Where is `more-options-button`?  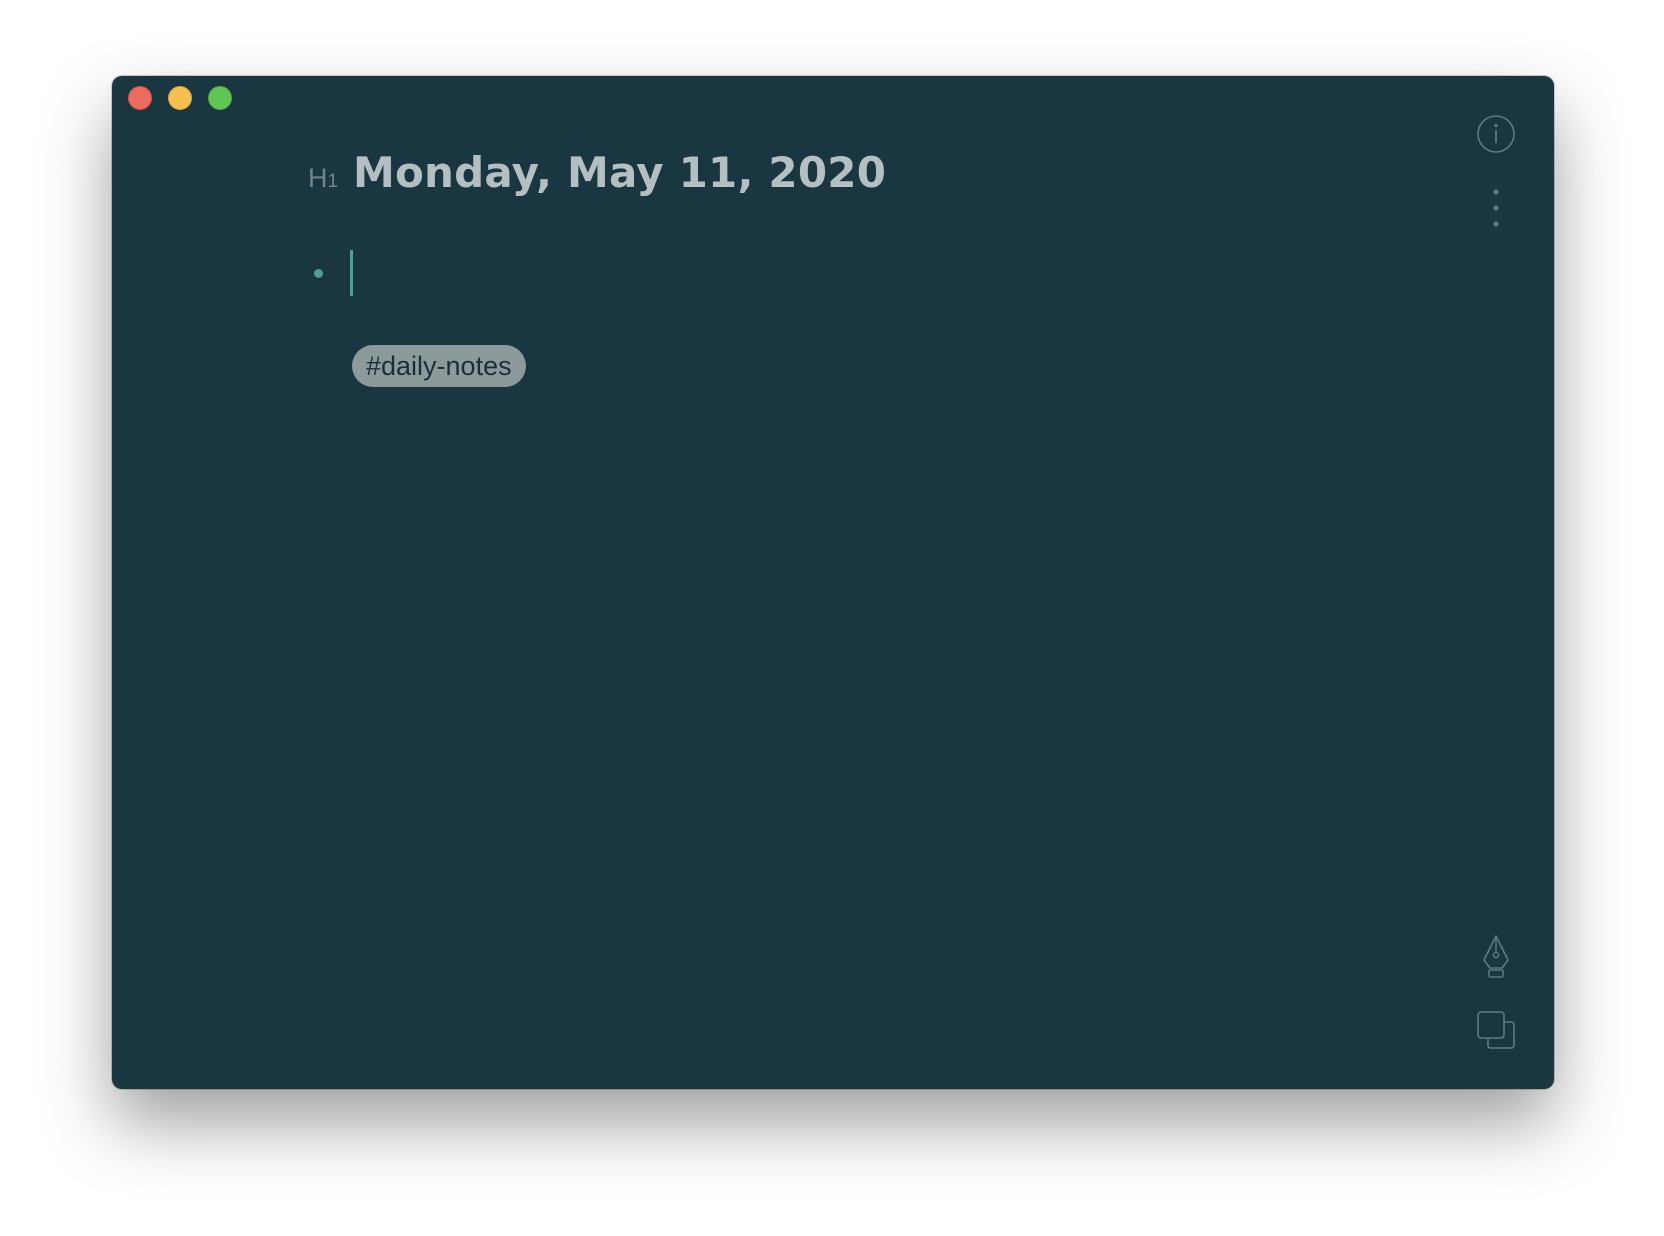 more-options-button is located at coordinates (1496, 208).